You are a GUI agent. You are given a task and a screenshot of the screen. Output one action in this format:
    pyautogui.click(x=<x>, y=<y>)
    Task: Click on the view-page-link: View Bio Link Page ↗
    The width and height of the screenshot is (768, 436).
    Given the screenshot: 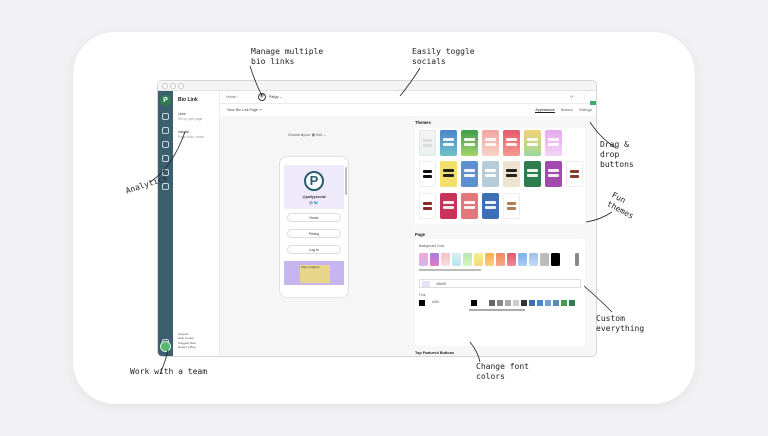 What is the action you would take?
    pyautogui.click(x=244, y=110)
    